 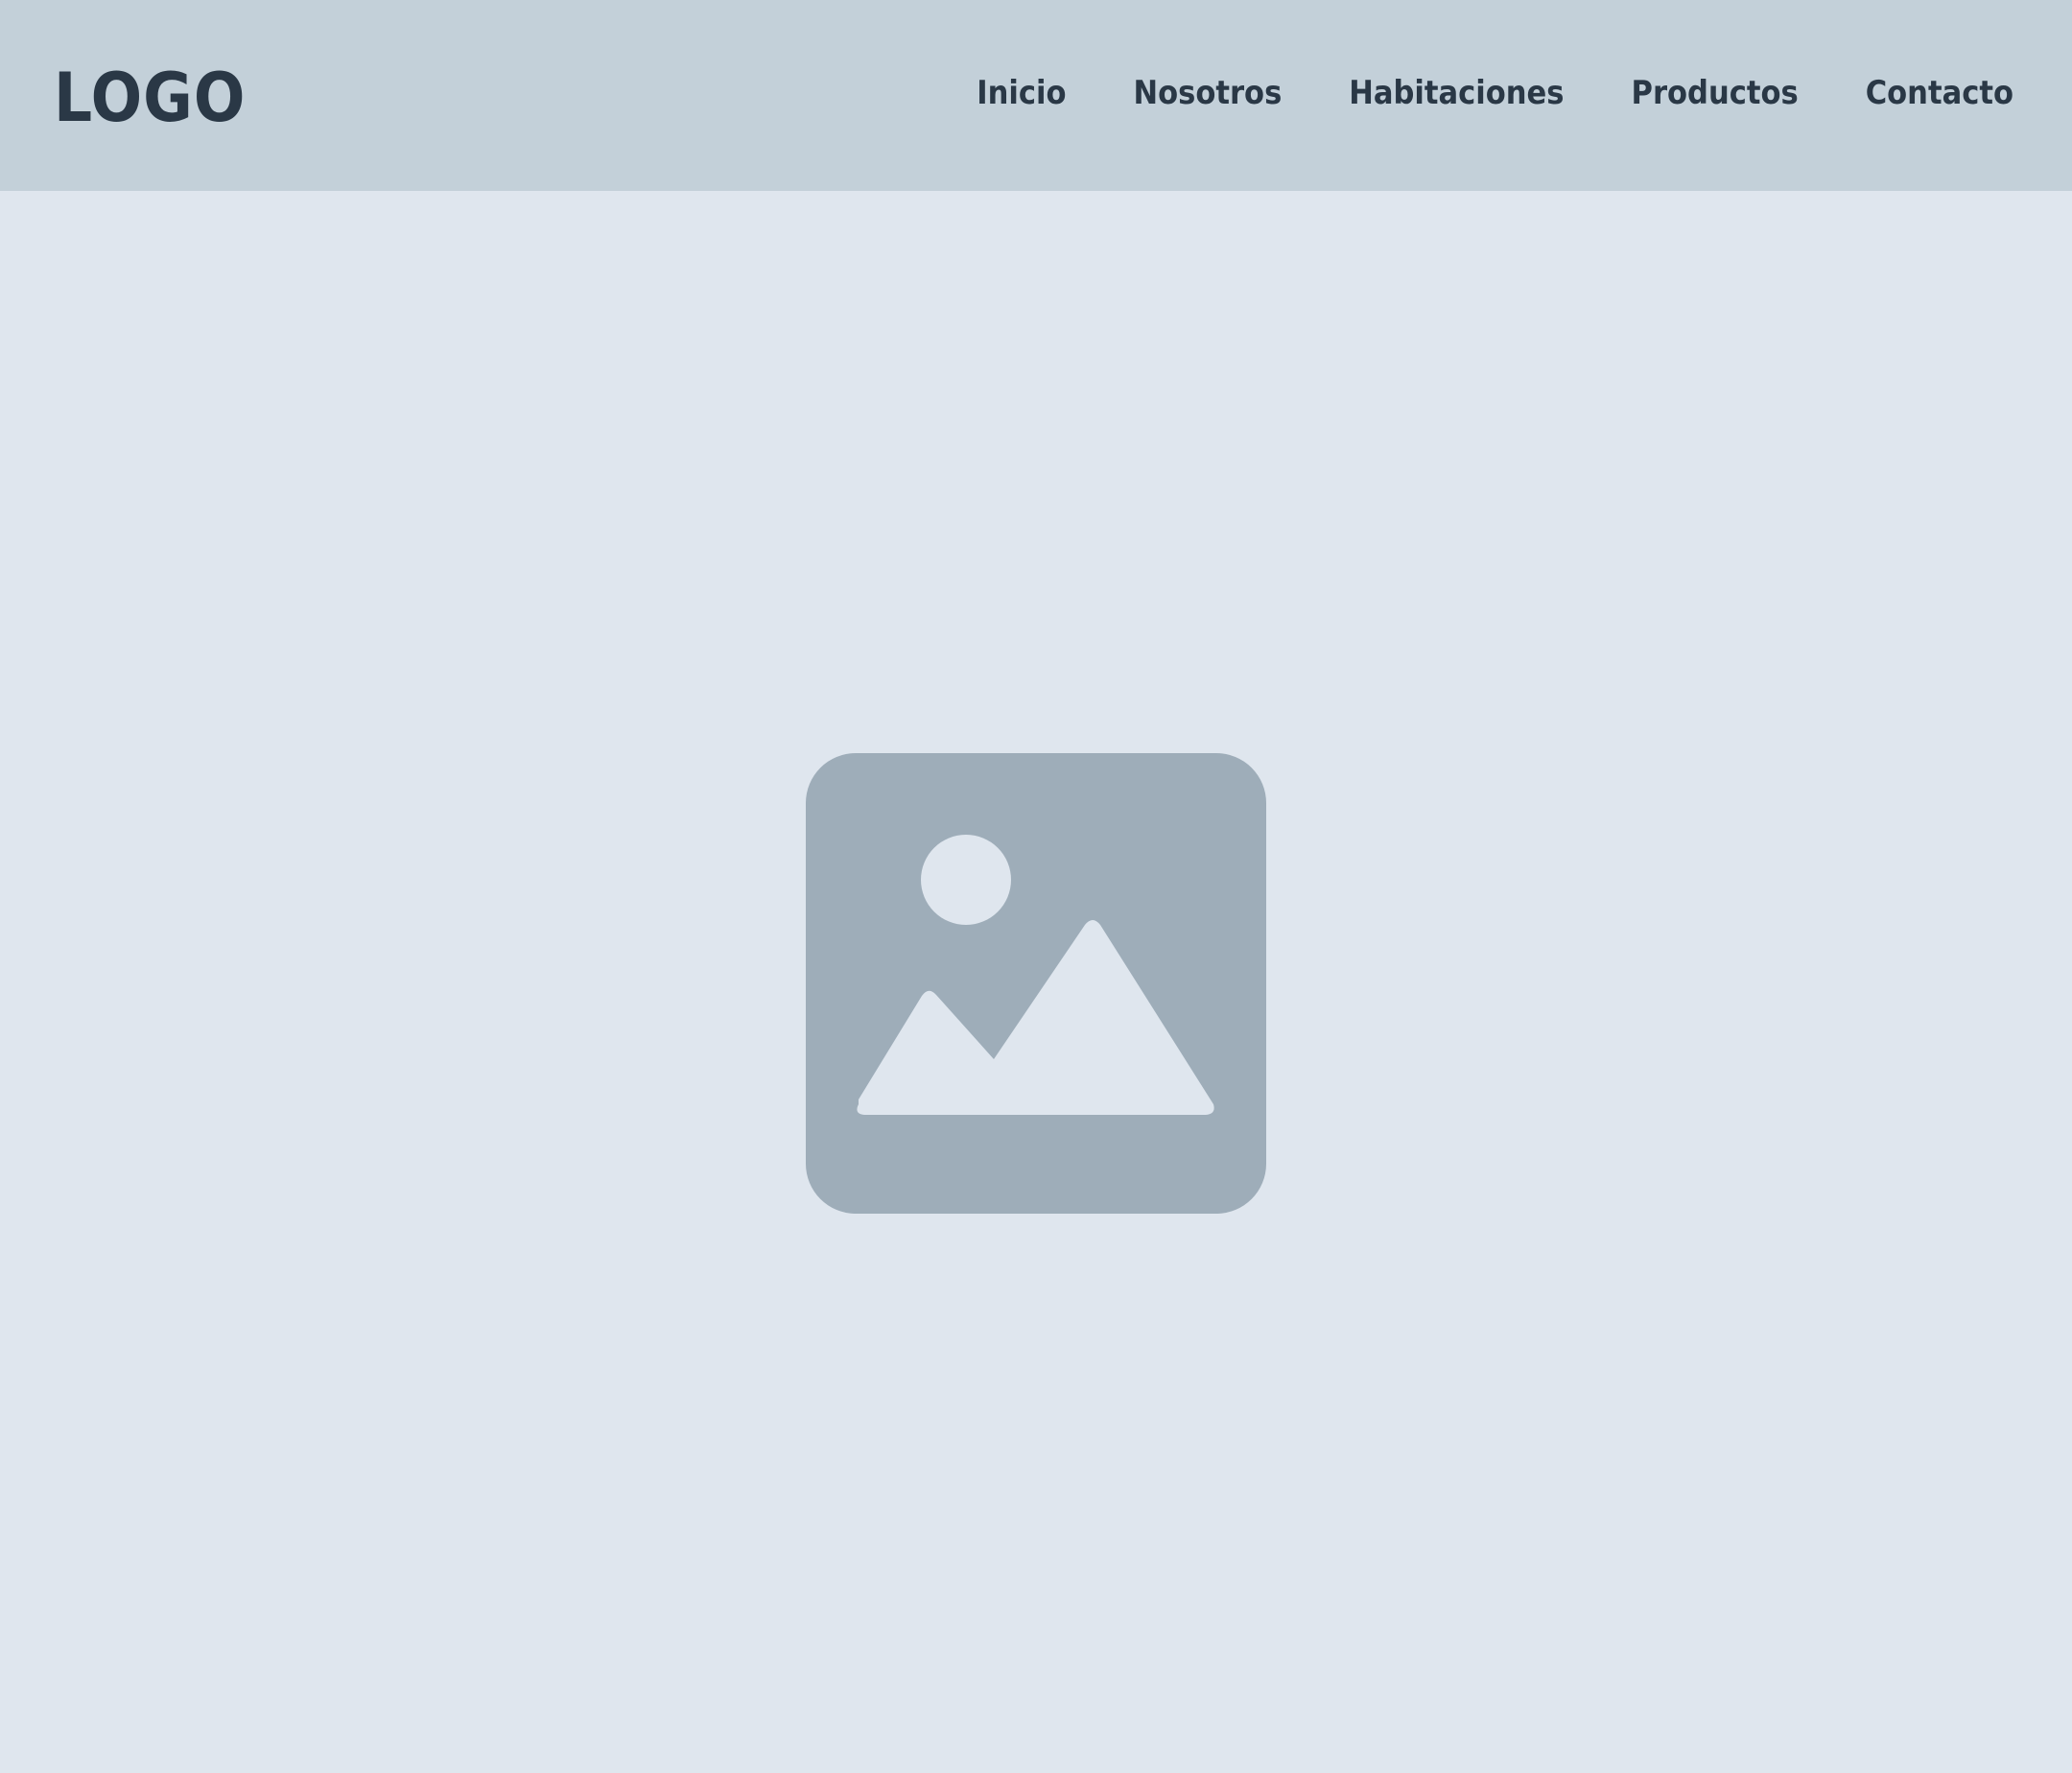 I want to click on nav-item-nosotros: Nosotros, so click(x=1207, y=93).